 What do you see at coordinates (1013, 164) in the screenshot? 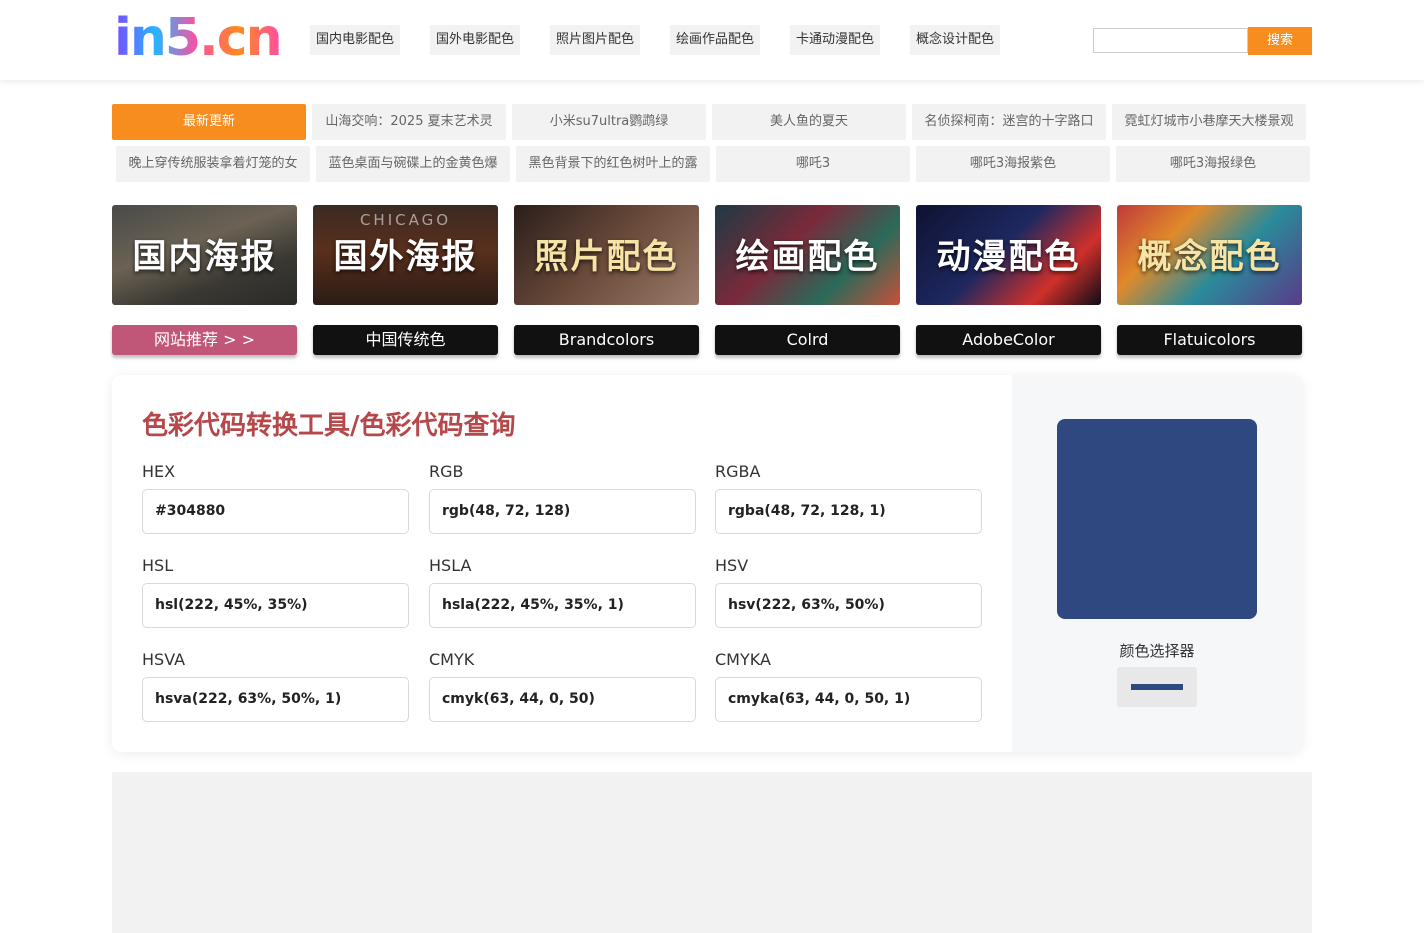
I see `update-link: 哪吒3海报紫色` at bounding box center [1013, 164].